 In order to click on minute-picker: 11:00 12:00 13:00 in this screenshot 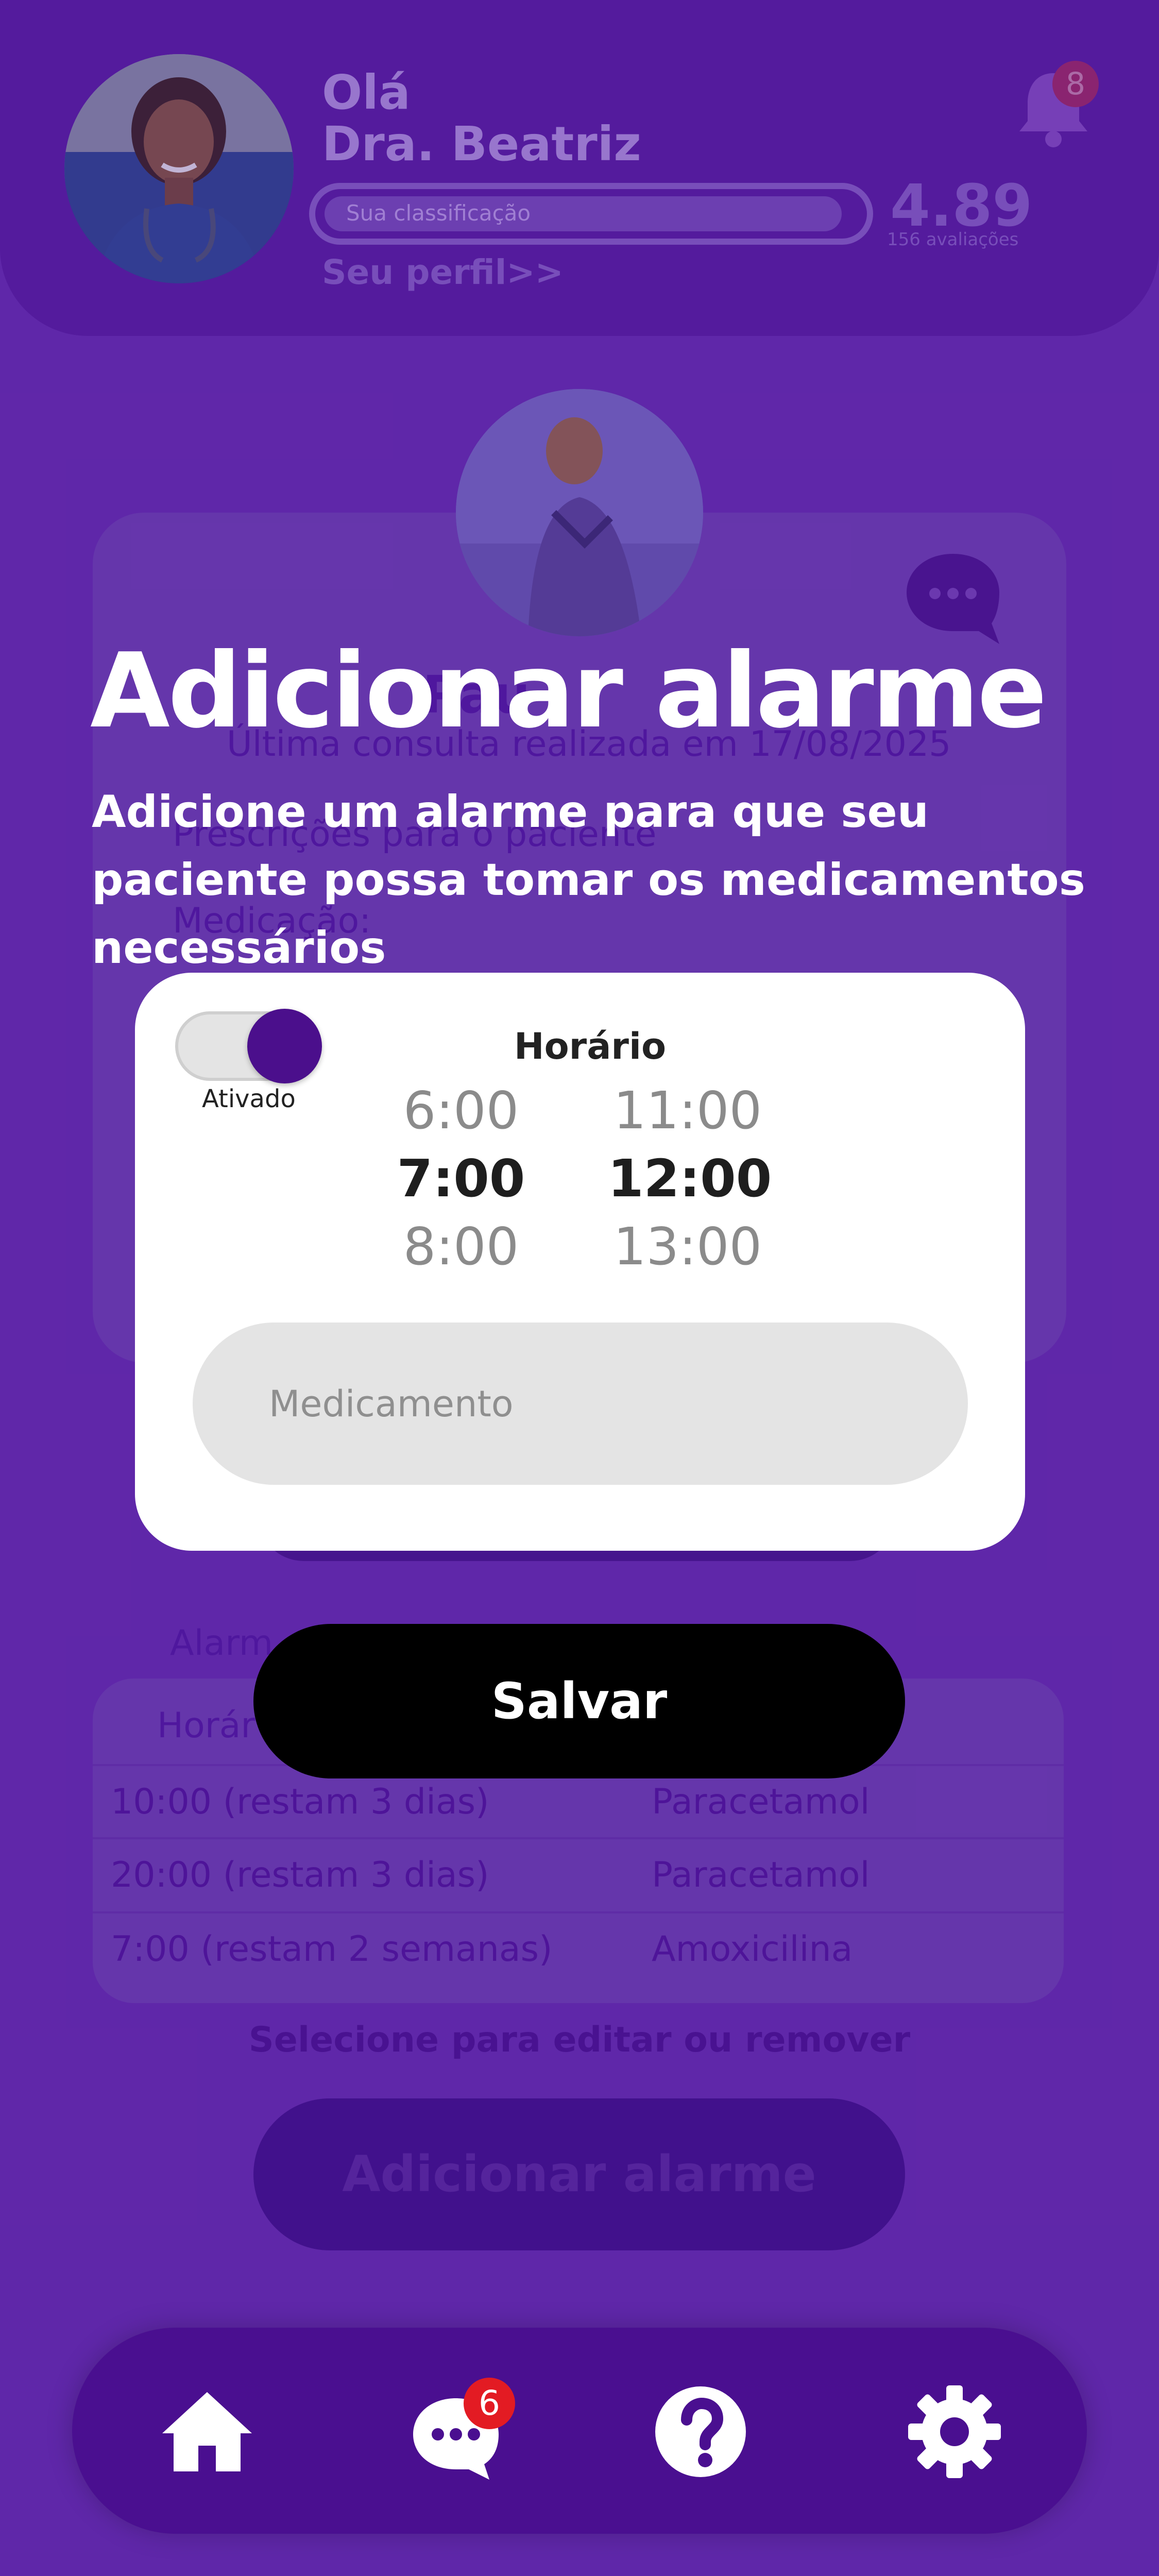, I will do `click(690, 1179)`.